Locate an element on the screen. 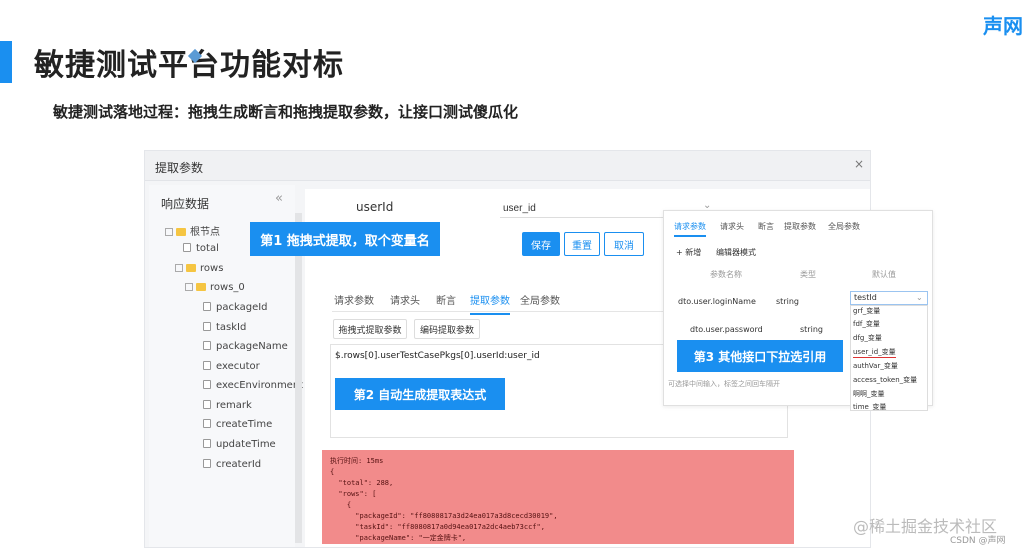 The width and height of the screenshot is (1033, 549). page-title: 敏捷测试平台功能对标 is located at coordinates (189, 65).